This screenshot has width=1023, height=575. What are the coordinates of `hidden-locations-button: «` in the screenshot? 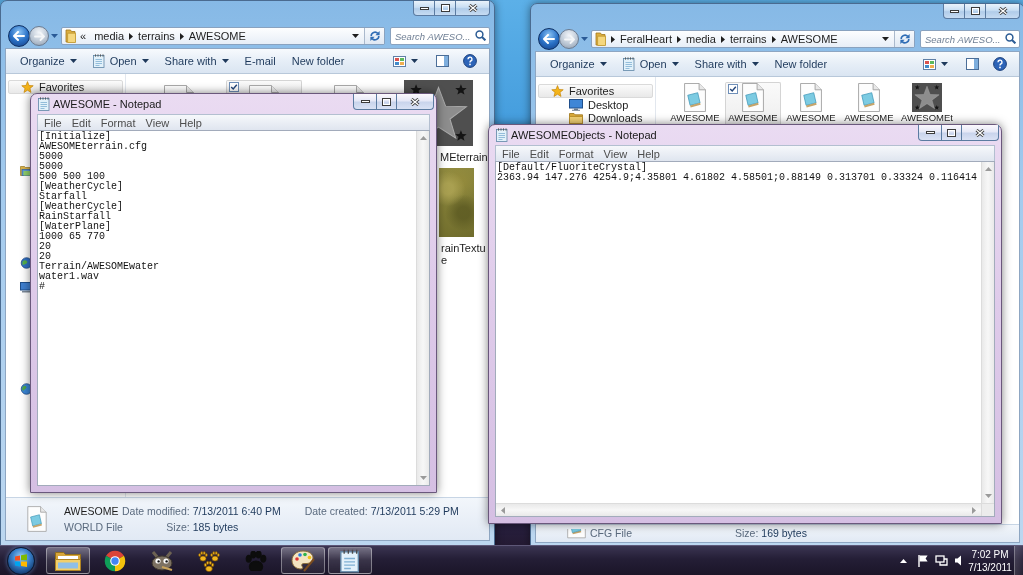 It's located at (83, 36).